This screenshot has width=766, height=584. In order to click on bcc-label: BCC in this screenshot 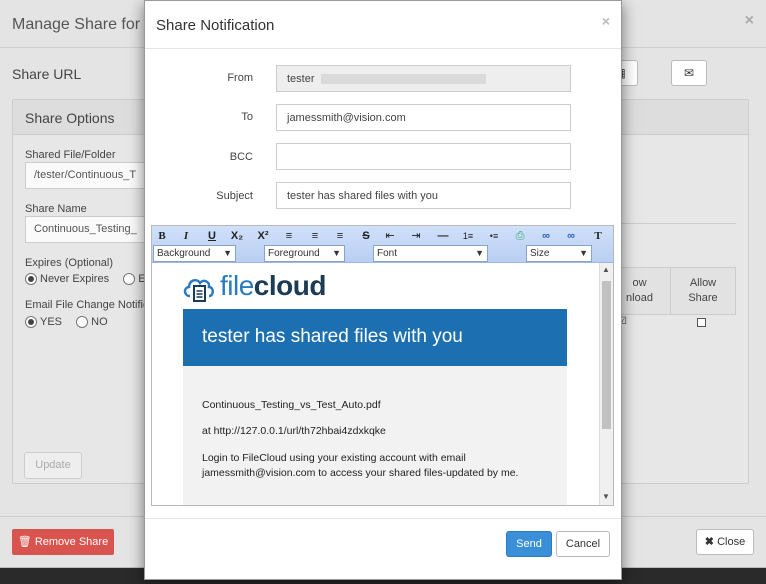, I will do `click(241, 157)`.